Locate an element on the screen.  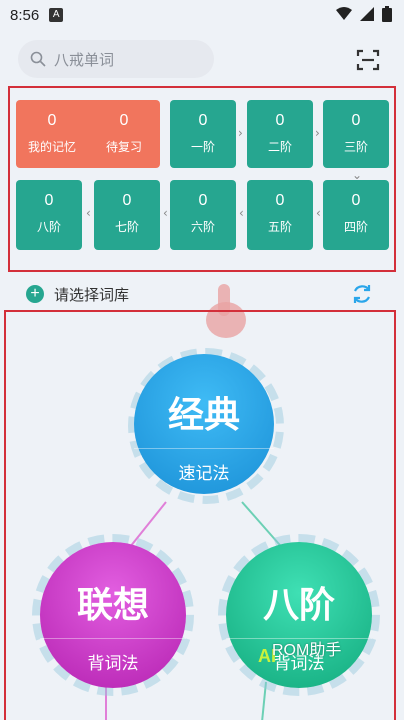
association-sub: 背词法 is located at coordinates (113, 664).